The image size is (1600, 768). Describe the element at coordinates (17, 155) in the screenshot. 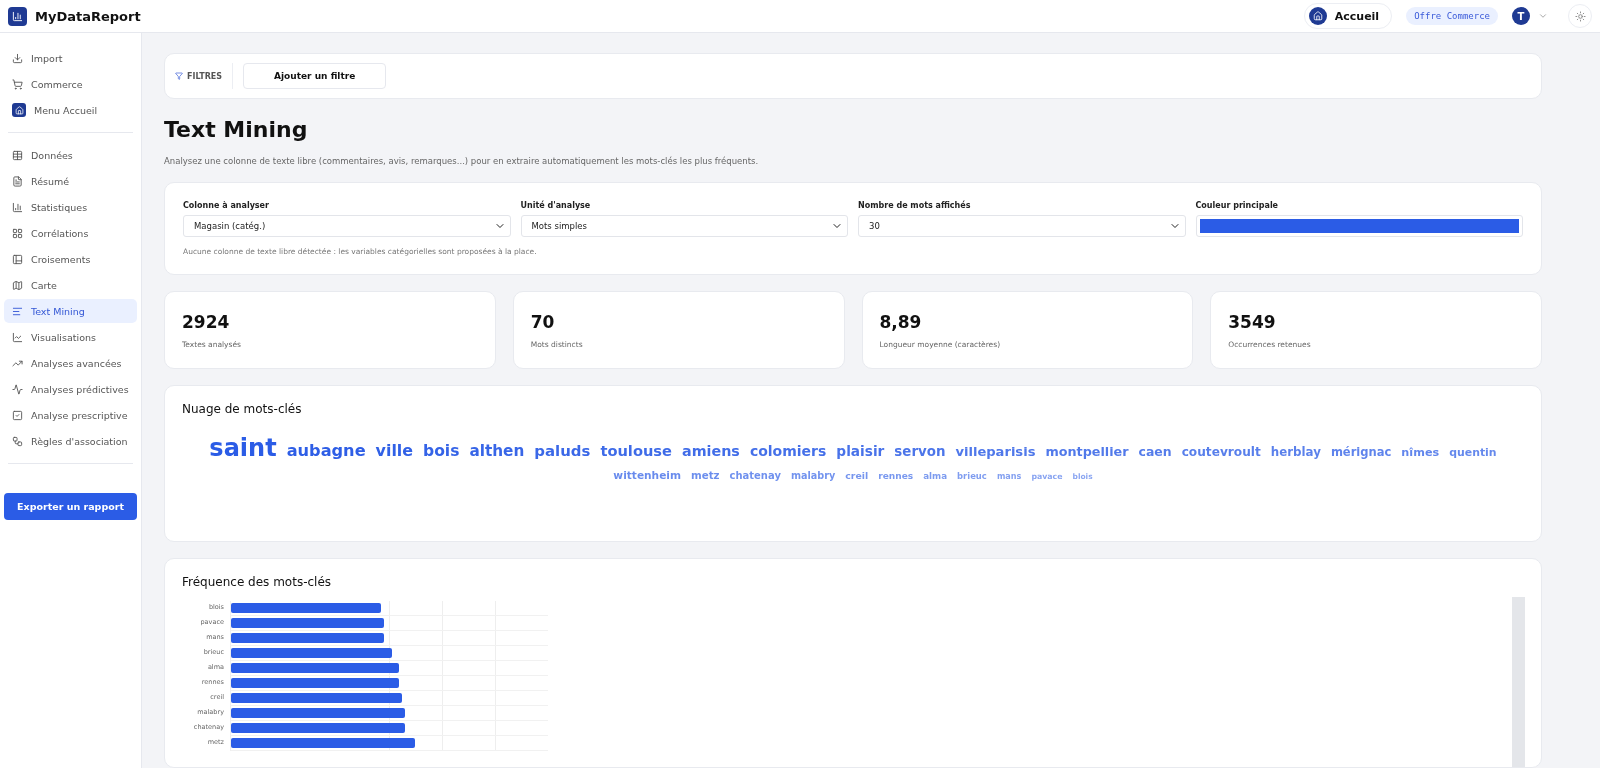

I see `table-icon` at that location.